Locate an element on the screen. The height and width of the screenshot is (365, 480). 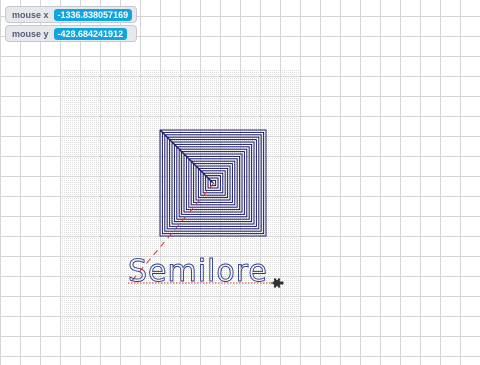
mouse-x-value: -1336.838057169 is located at coordinates (93, 14).